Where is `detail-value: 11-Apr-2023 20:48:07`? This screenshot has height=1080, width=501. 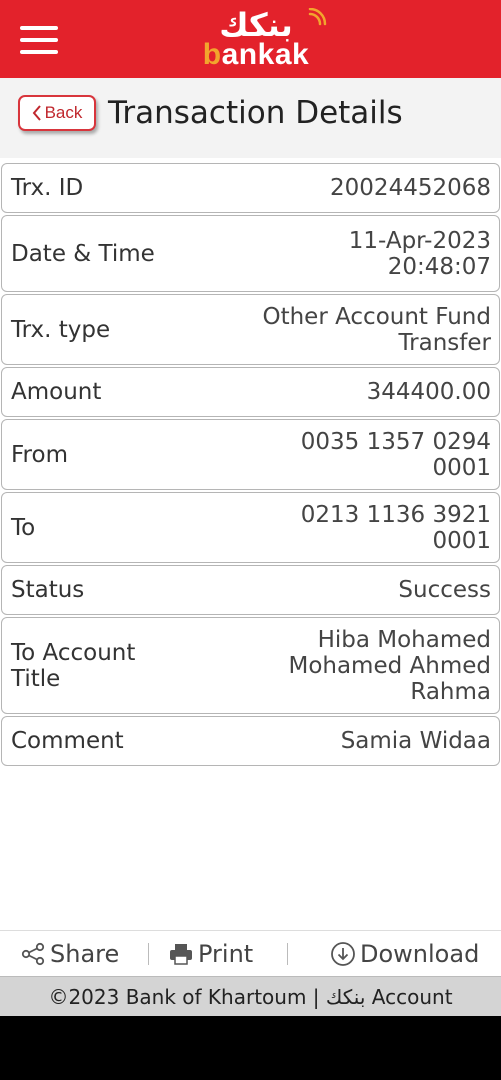
detail-value: 11-Apr-2023 20:48:07 is located at coordinates (419, 253).